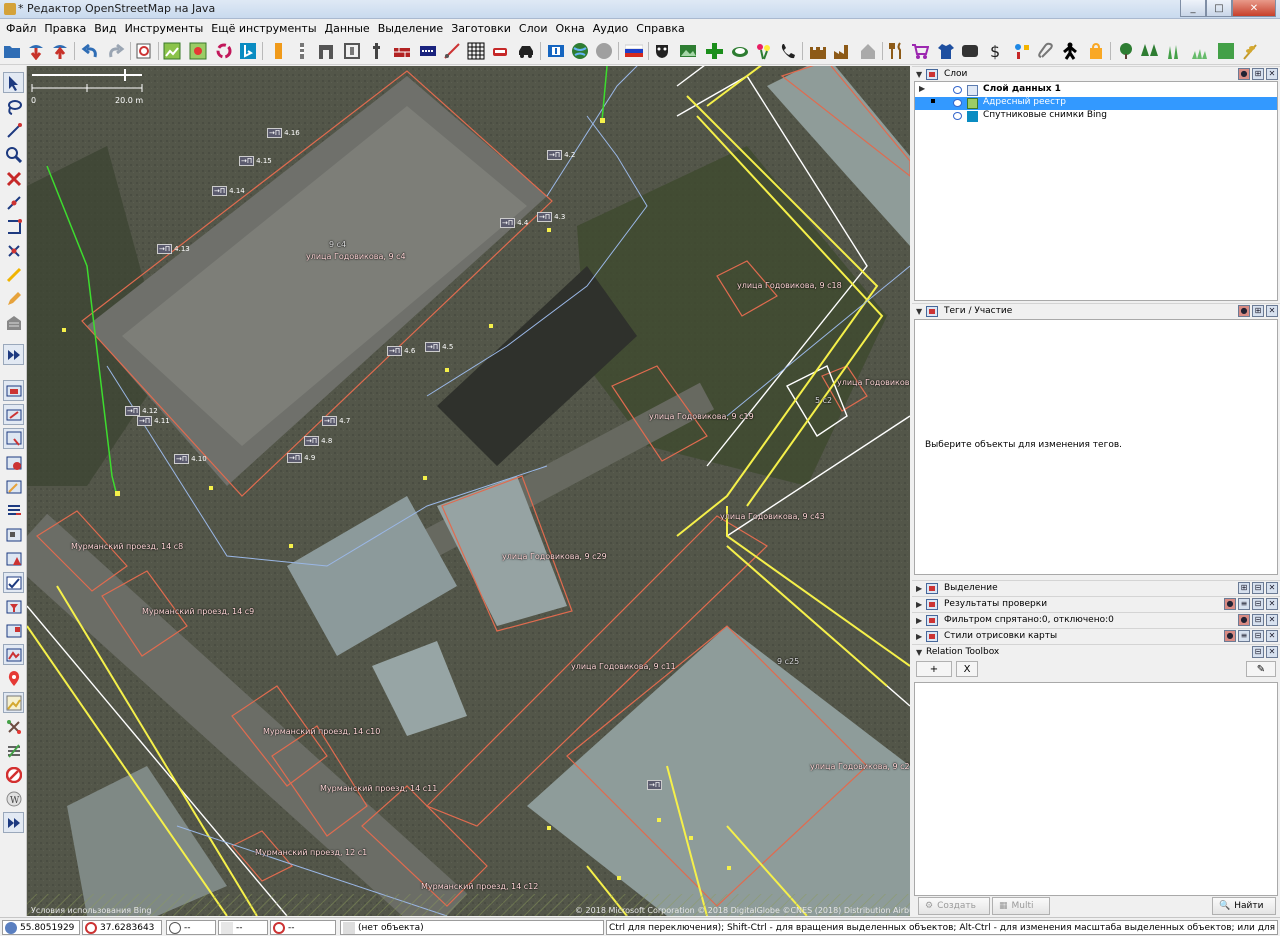 This screenshot has height=936, width=1280. I want to click on download-icon, so click(36, 51).